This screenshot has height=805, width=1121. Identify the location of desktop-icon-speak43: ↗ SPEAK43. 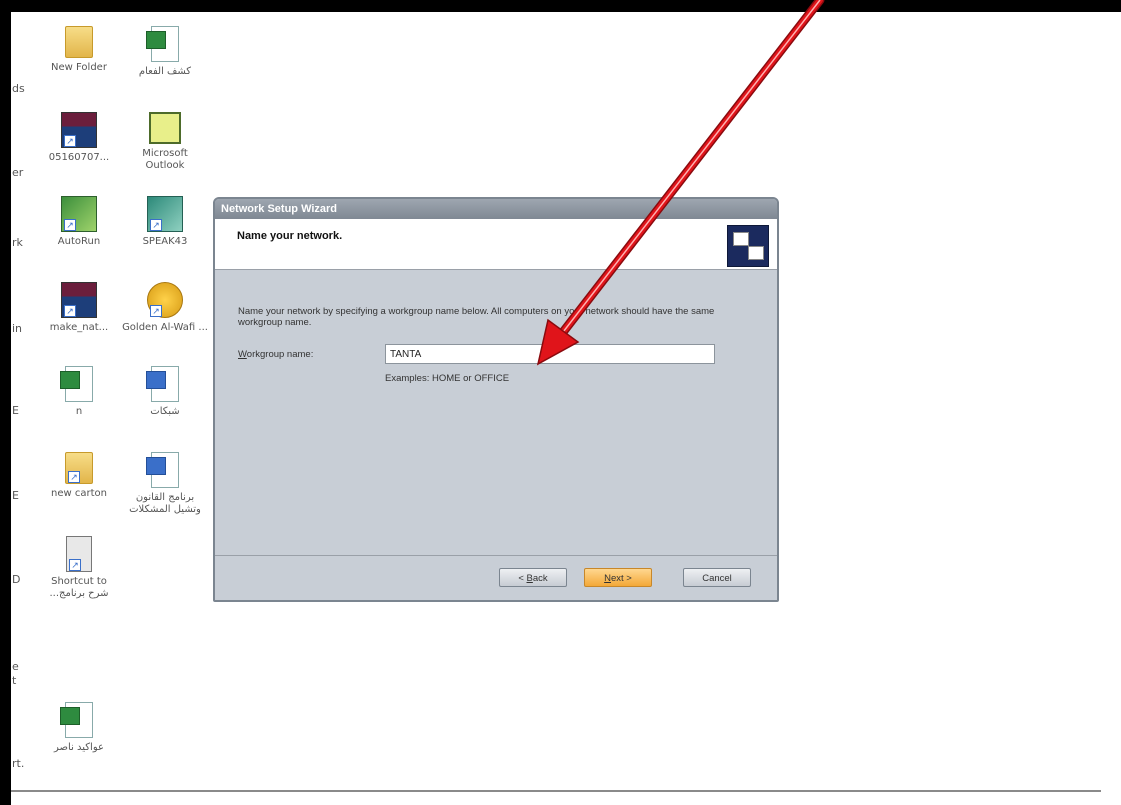
(165, 222).